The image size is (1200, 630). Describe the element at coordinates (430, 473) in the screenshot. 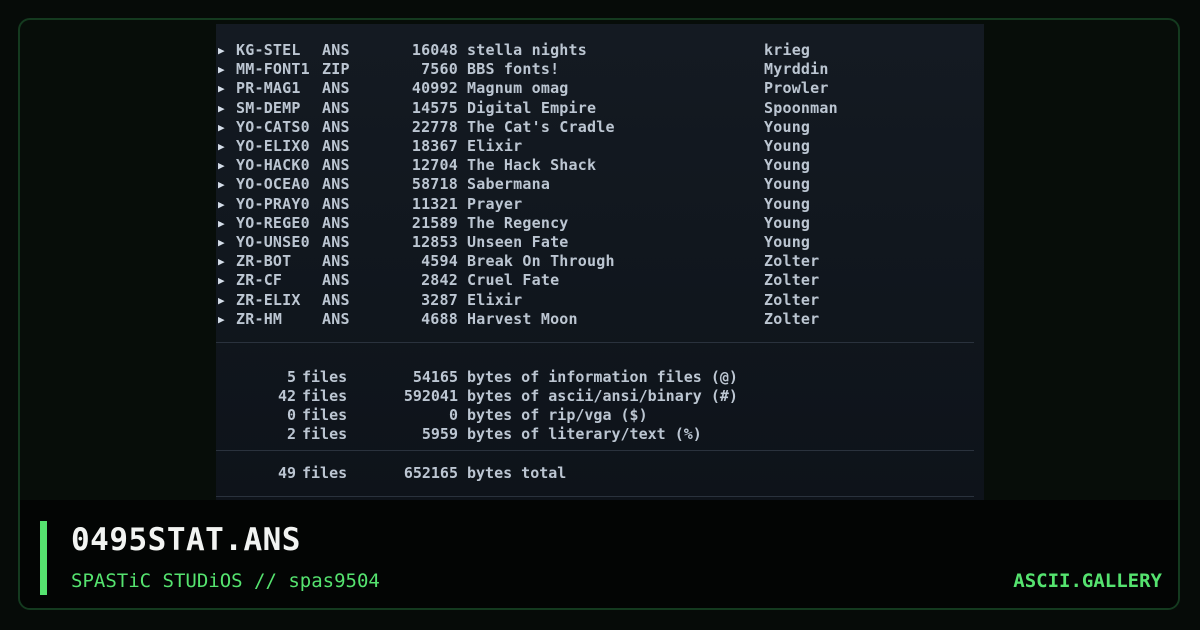

I see `total-byte-count: 652165` at that location.